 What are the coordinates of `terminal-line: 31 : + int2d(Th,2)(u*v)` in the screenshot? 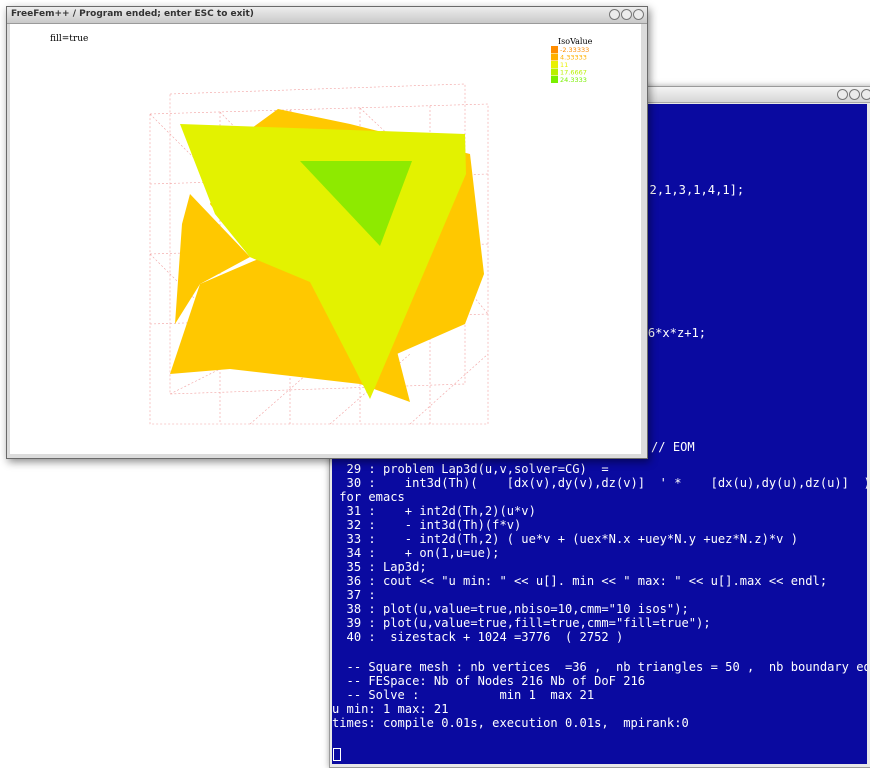 It's located at (434, 511).